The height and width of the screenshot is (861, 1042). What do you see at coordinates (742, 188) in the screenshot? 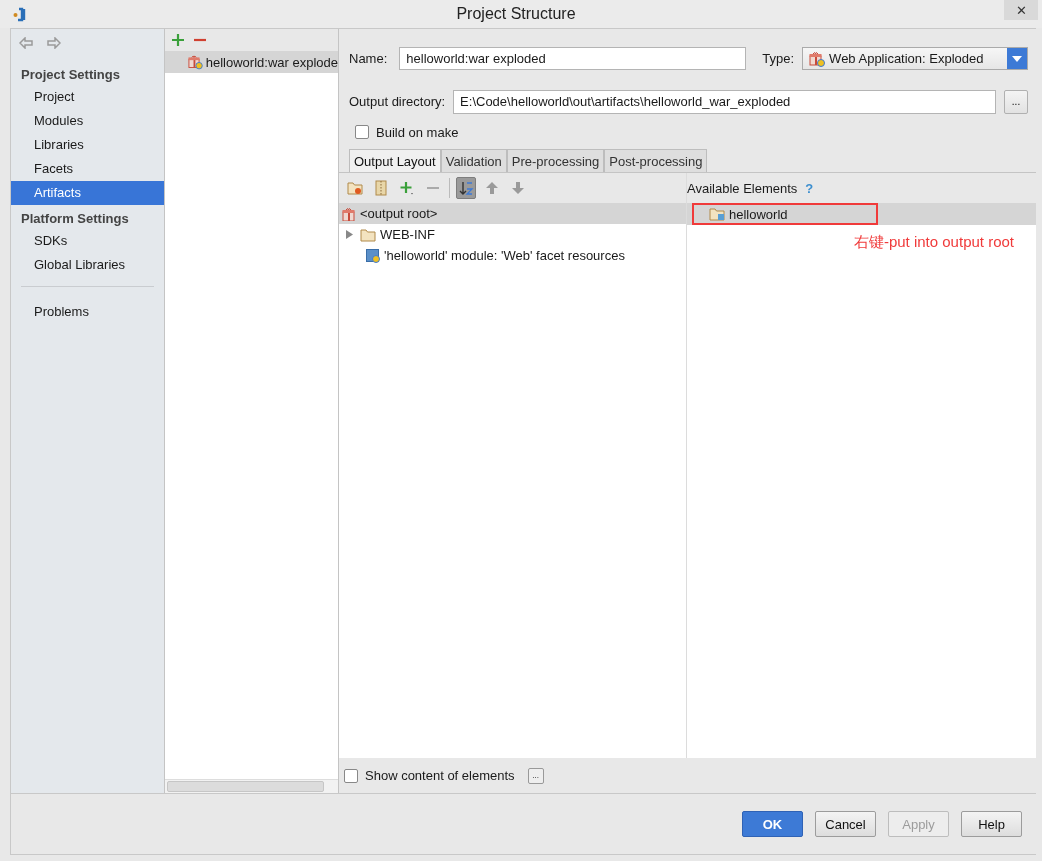
I see `section-header: Available Elements` at bounding box center [742, 188].